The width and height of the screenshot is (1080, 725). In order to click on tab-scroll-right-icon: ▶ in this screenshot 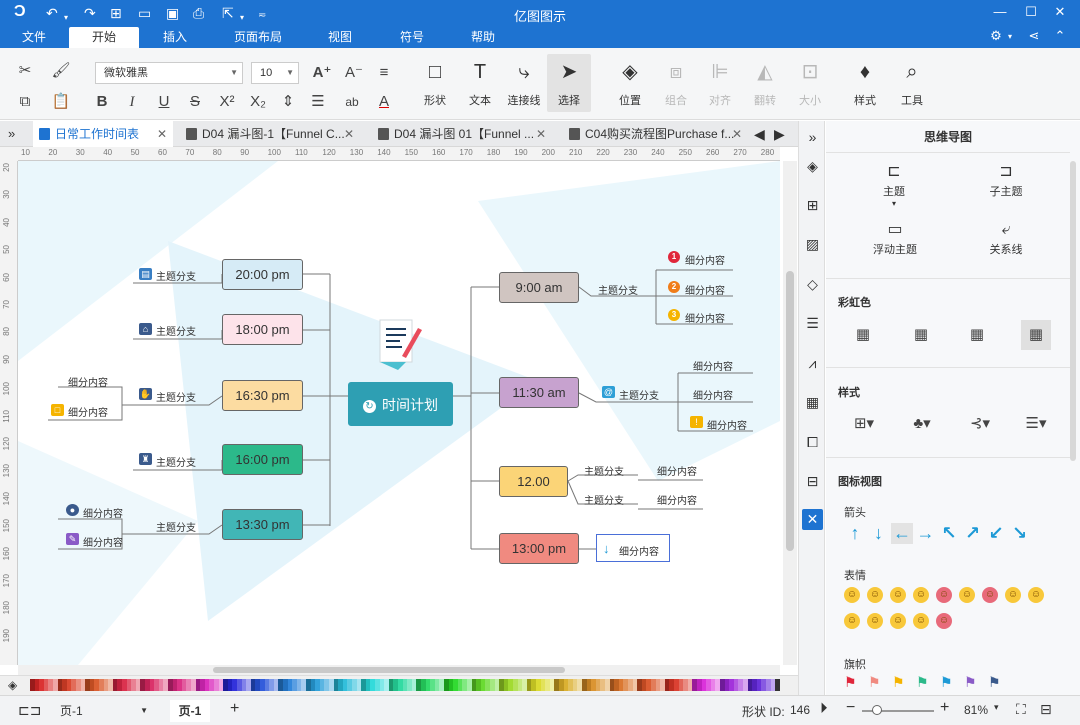, I will do `click(779, 134)`.